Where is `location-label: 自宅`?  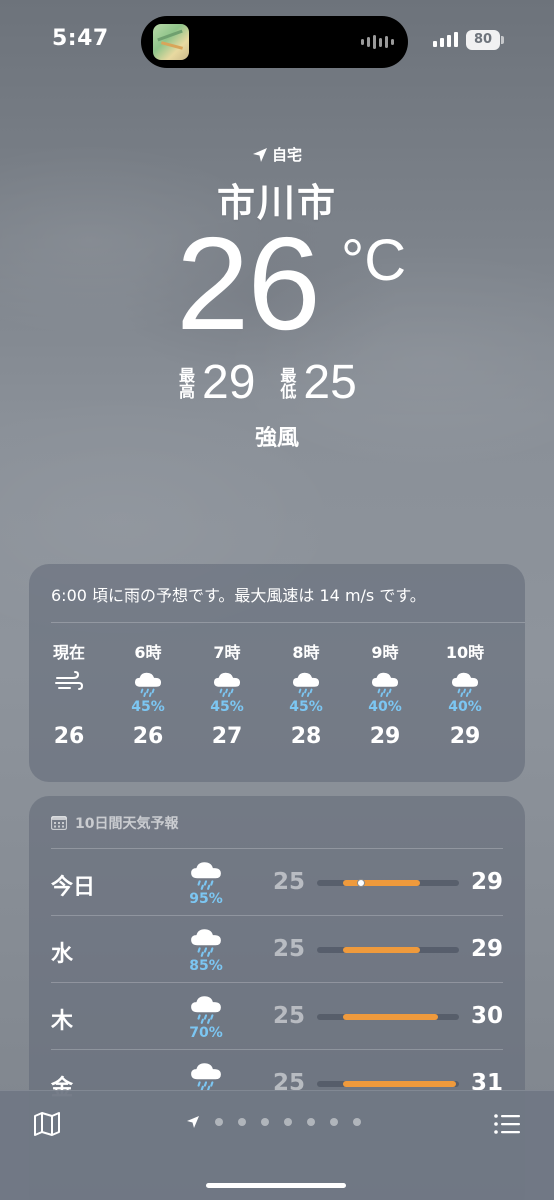
location-label: 自宅 is located at coordinates (286, 155).